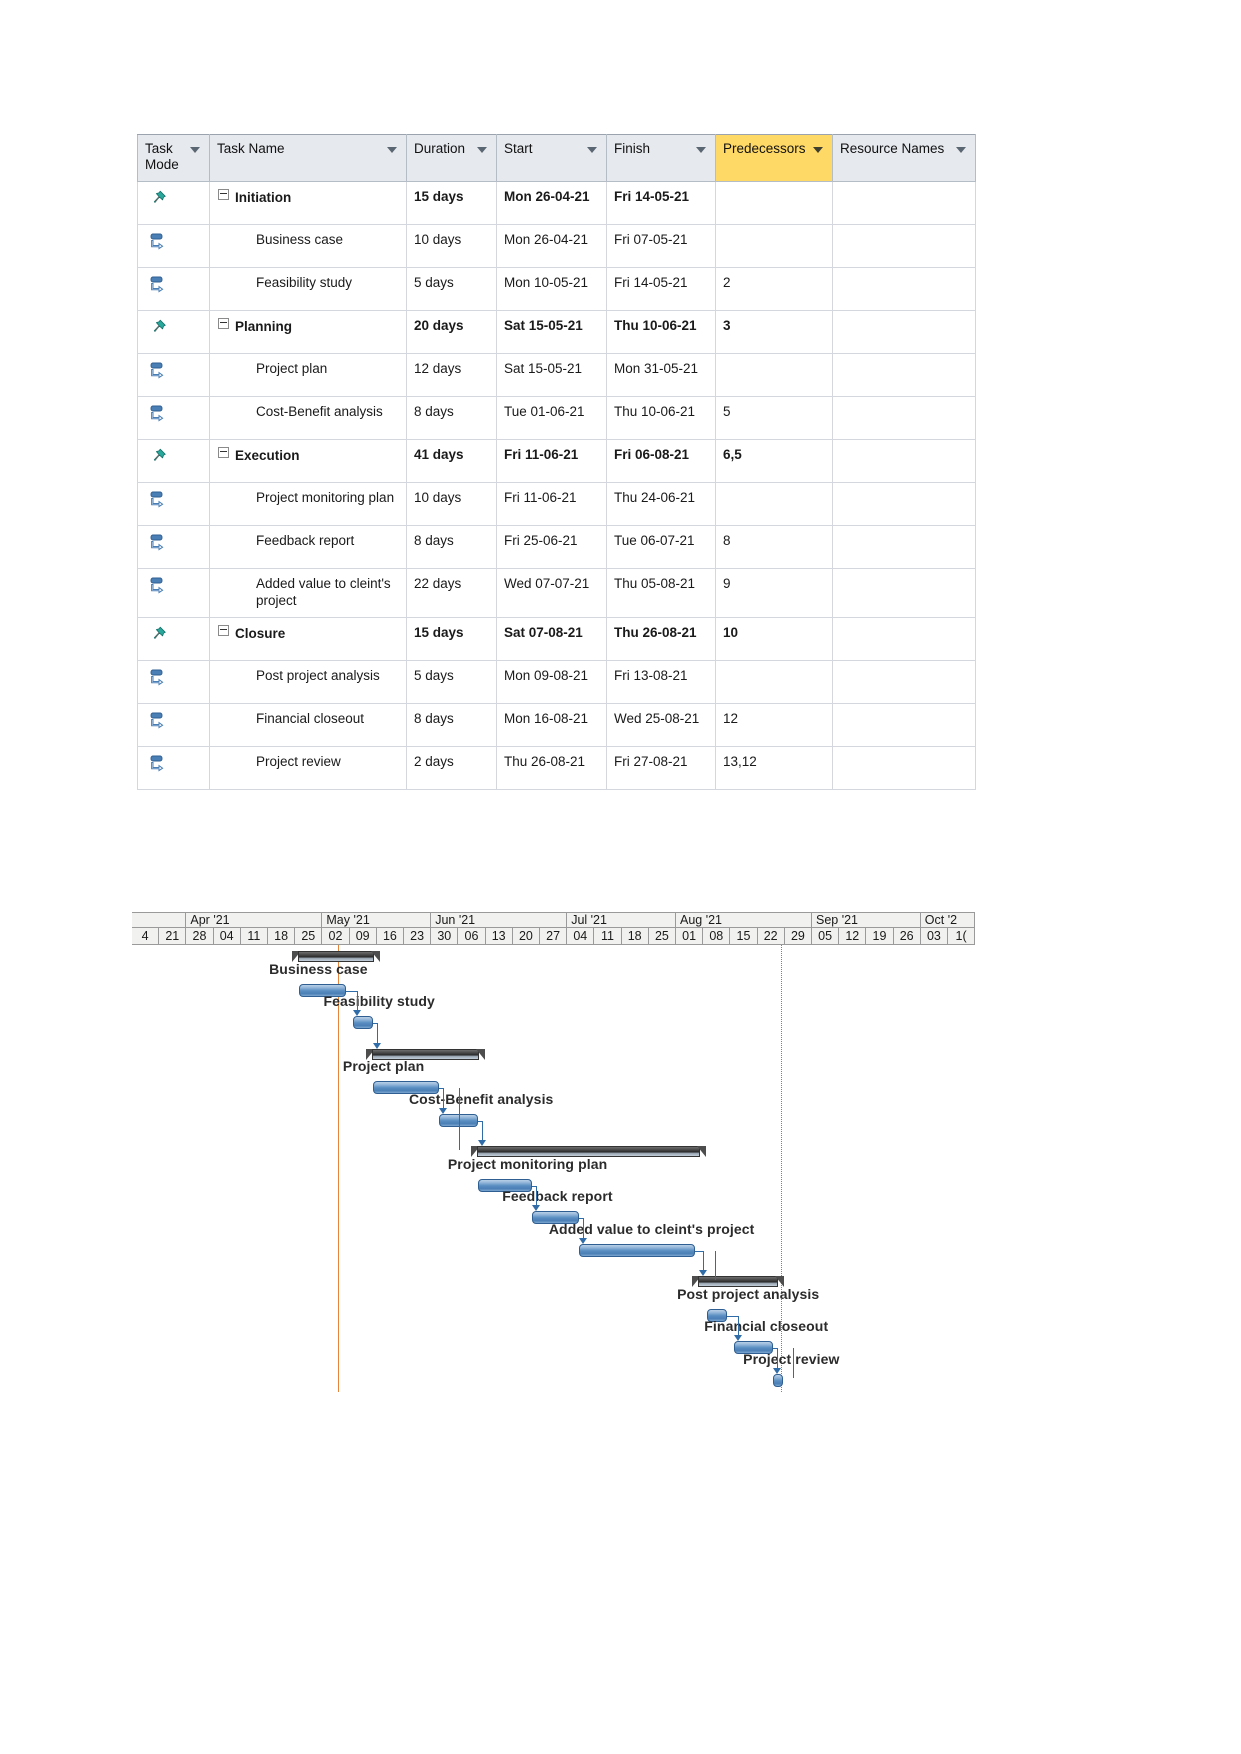 This screenshot has height=1754, width=1241. Describe the element at coordinates (661, 682) in the screenshot. I see `cell-finish: Fri 13-08-21` at that location.